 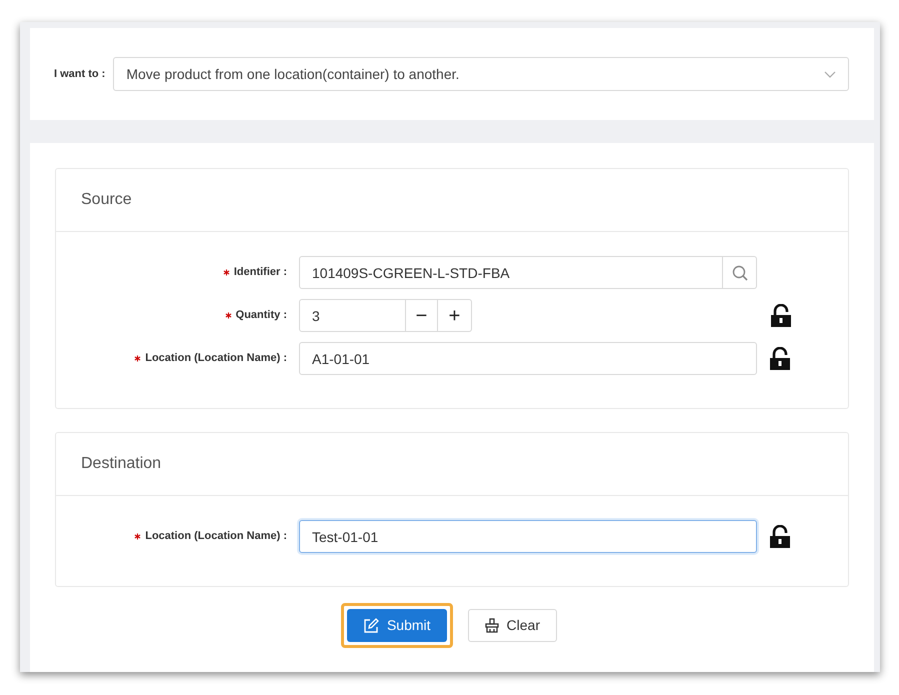 I want to click on field-label: Identifier :, so click(x=177, y=272).